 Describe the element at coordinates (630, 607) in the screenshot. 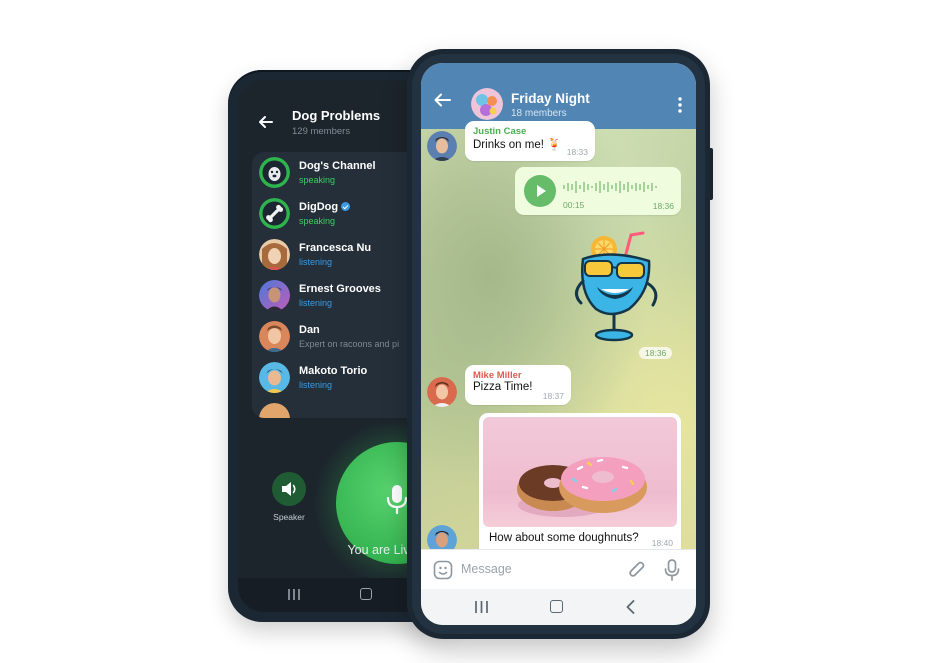

I see `back-chevron-icon` at that location.